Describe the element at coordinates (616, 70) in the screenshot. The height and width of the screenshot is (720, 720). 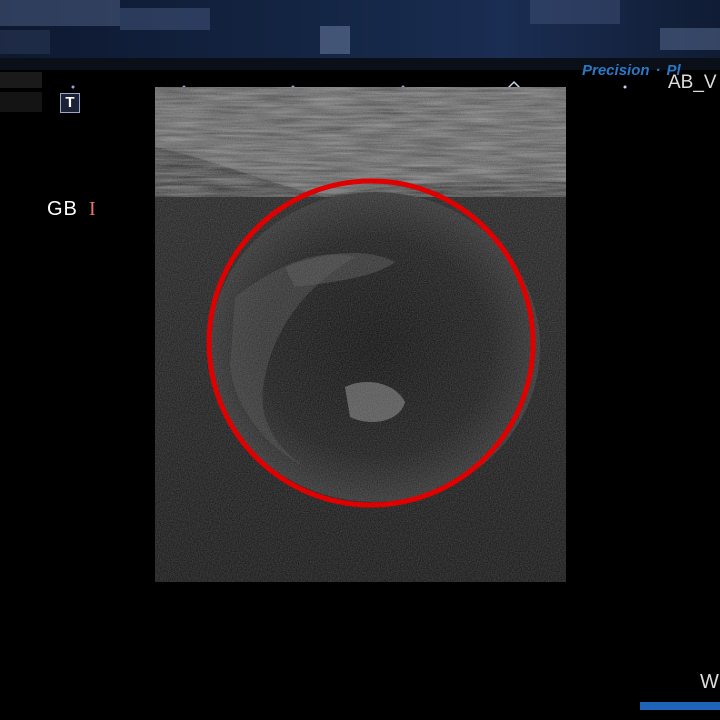
I see `brand-label: Precision` at that location.